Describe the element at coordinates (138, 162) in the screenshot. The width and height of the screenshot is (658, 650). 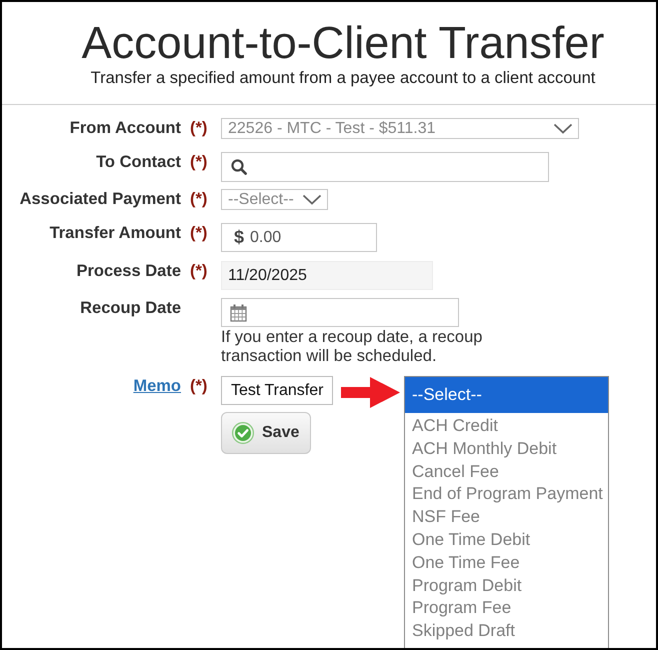
I see `field-label: To Contact` at that location.